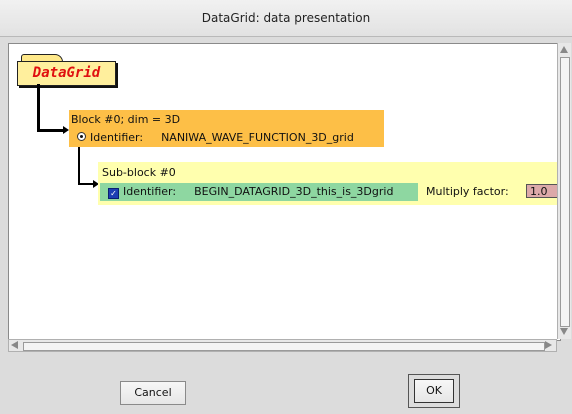  I want to click on scroll-up-icon, so click(564, 49).